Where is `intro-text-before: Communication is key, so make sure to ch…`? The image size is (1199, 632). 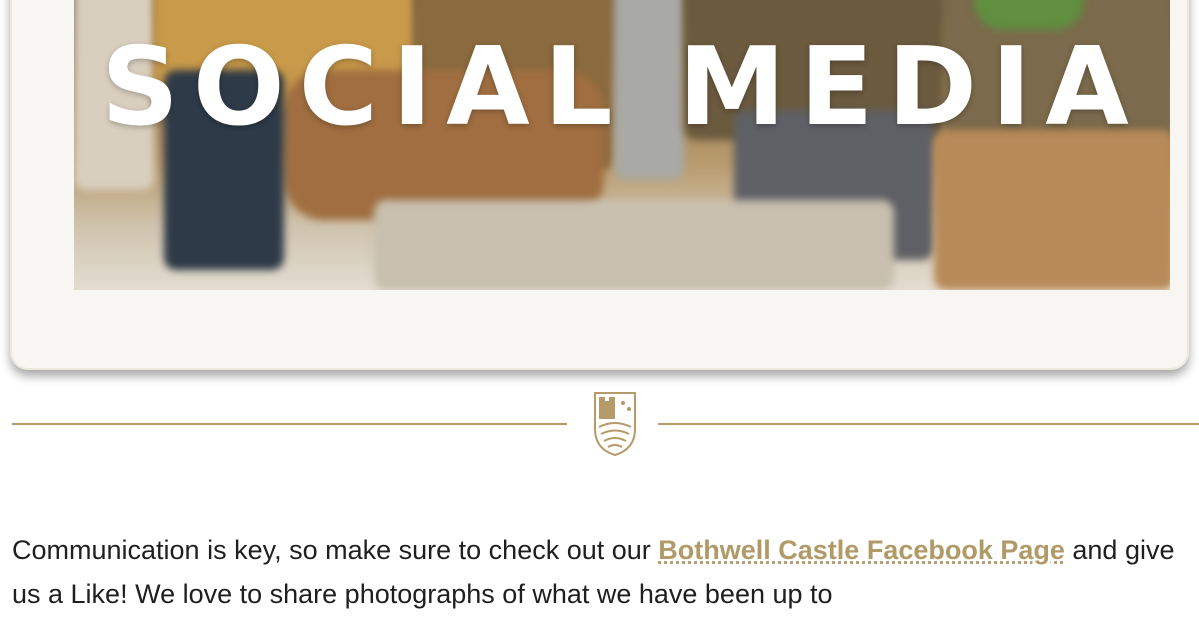
intro-text-before: Communication is key, so make sure to ch… is located at coordinates (335, 550).